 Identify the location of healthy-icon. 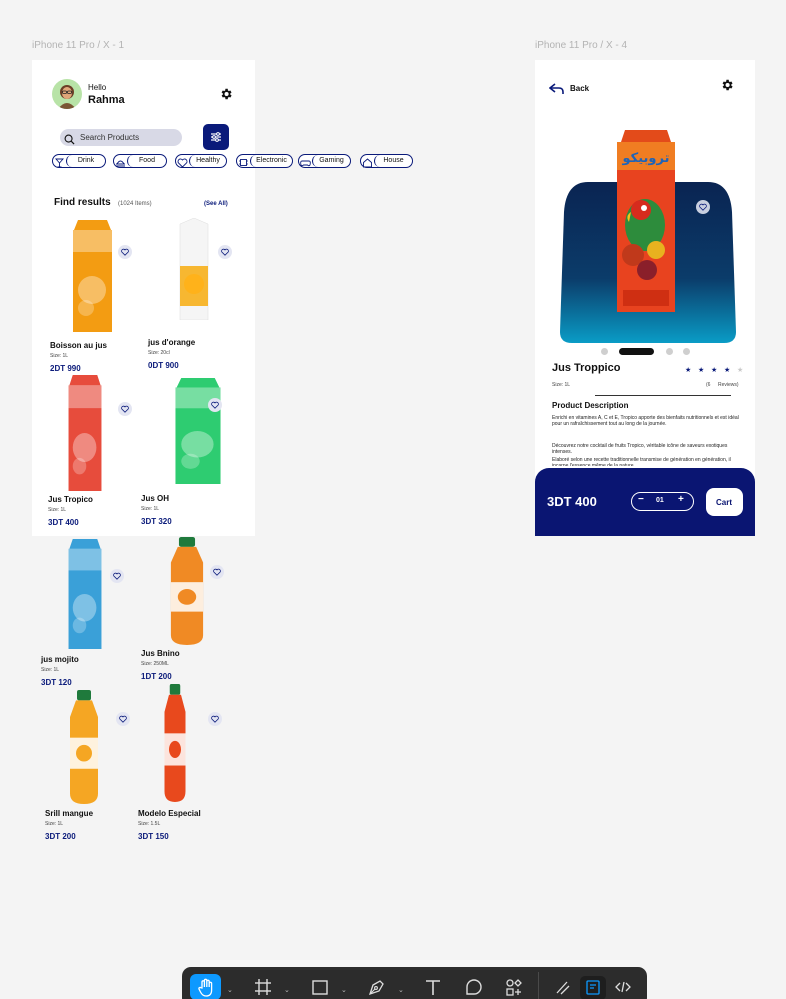
(182, 164).